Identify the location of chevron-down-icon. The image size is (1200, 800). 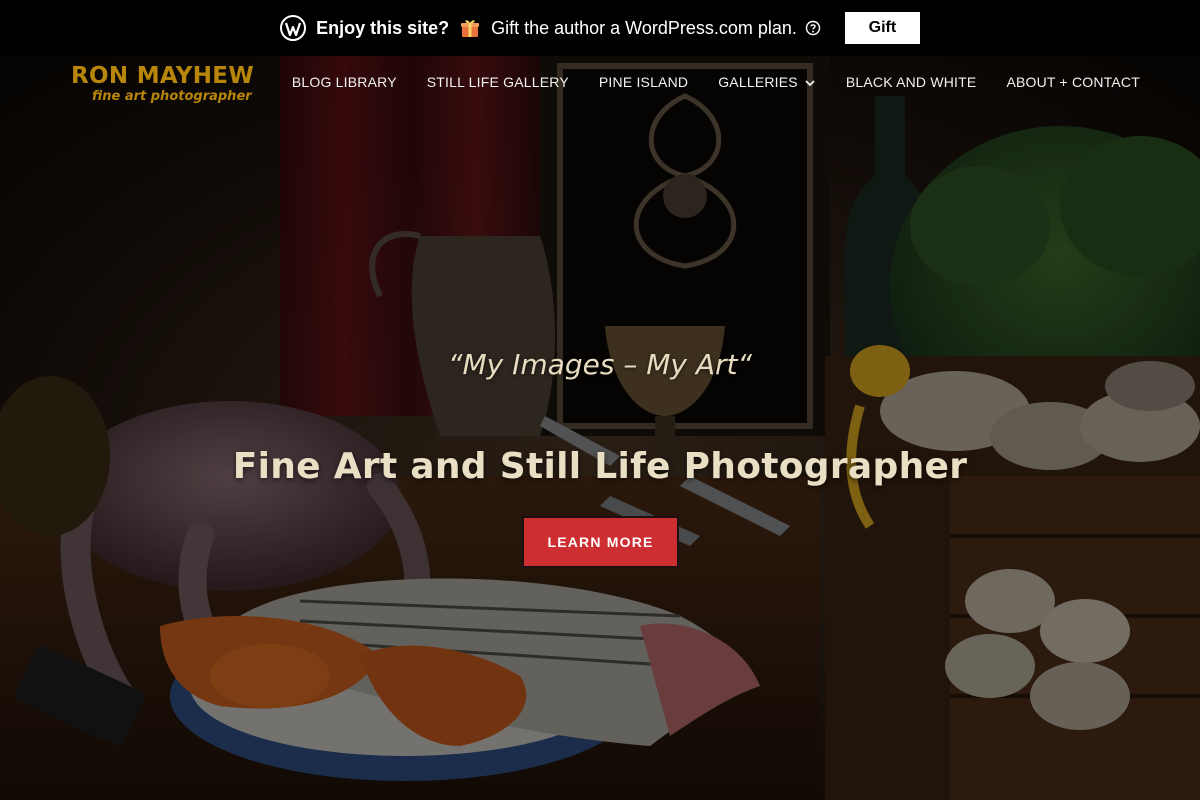
(810, 82).